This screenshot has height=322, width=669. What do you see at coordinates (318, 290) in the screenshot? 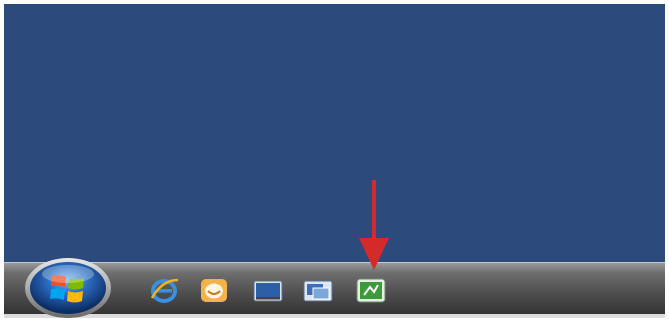
I see `switch-windows-icon` at bounding box center [318, 290].